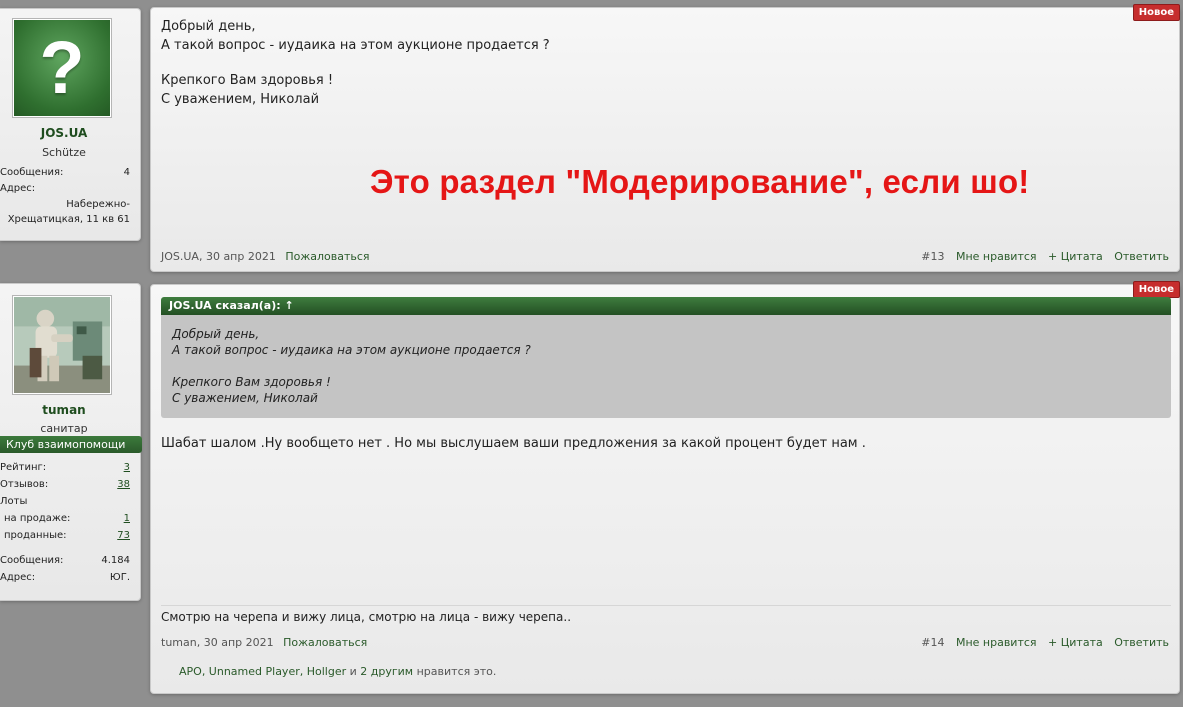 Image resolution: width=1183 pixels, height=707 pixels. Describe the element at coordinates (932, 256) in the screenshot. I see `post-number: #13` at that location.